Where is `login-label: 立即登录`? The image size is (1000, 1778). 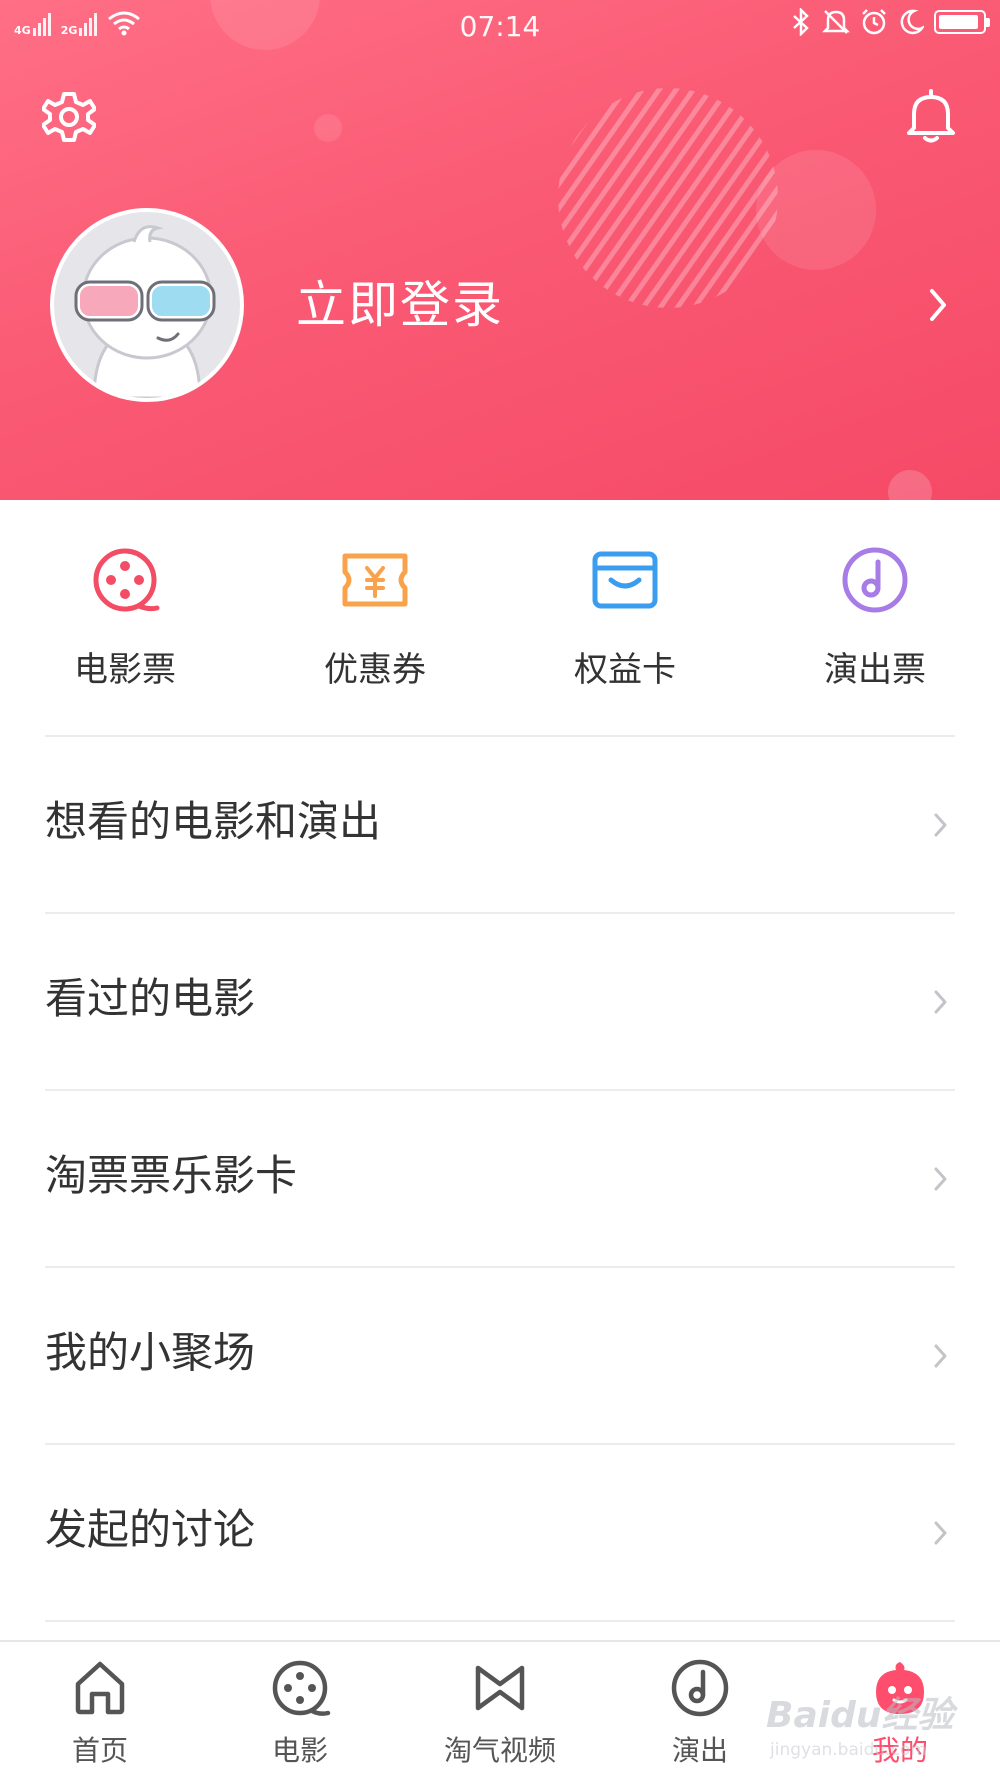
login-label: 立即登录 is located at coordinates (400, 305).